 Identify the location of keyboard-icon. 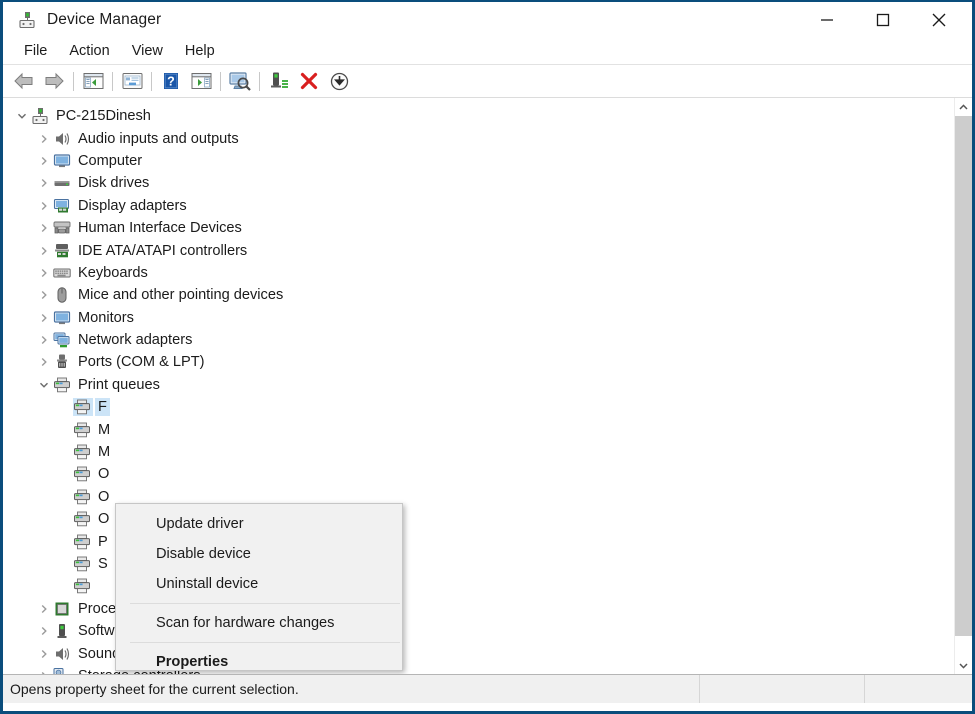
(63, 273).